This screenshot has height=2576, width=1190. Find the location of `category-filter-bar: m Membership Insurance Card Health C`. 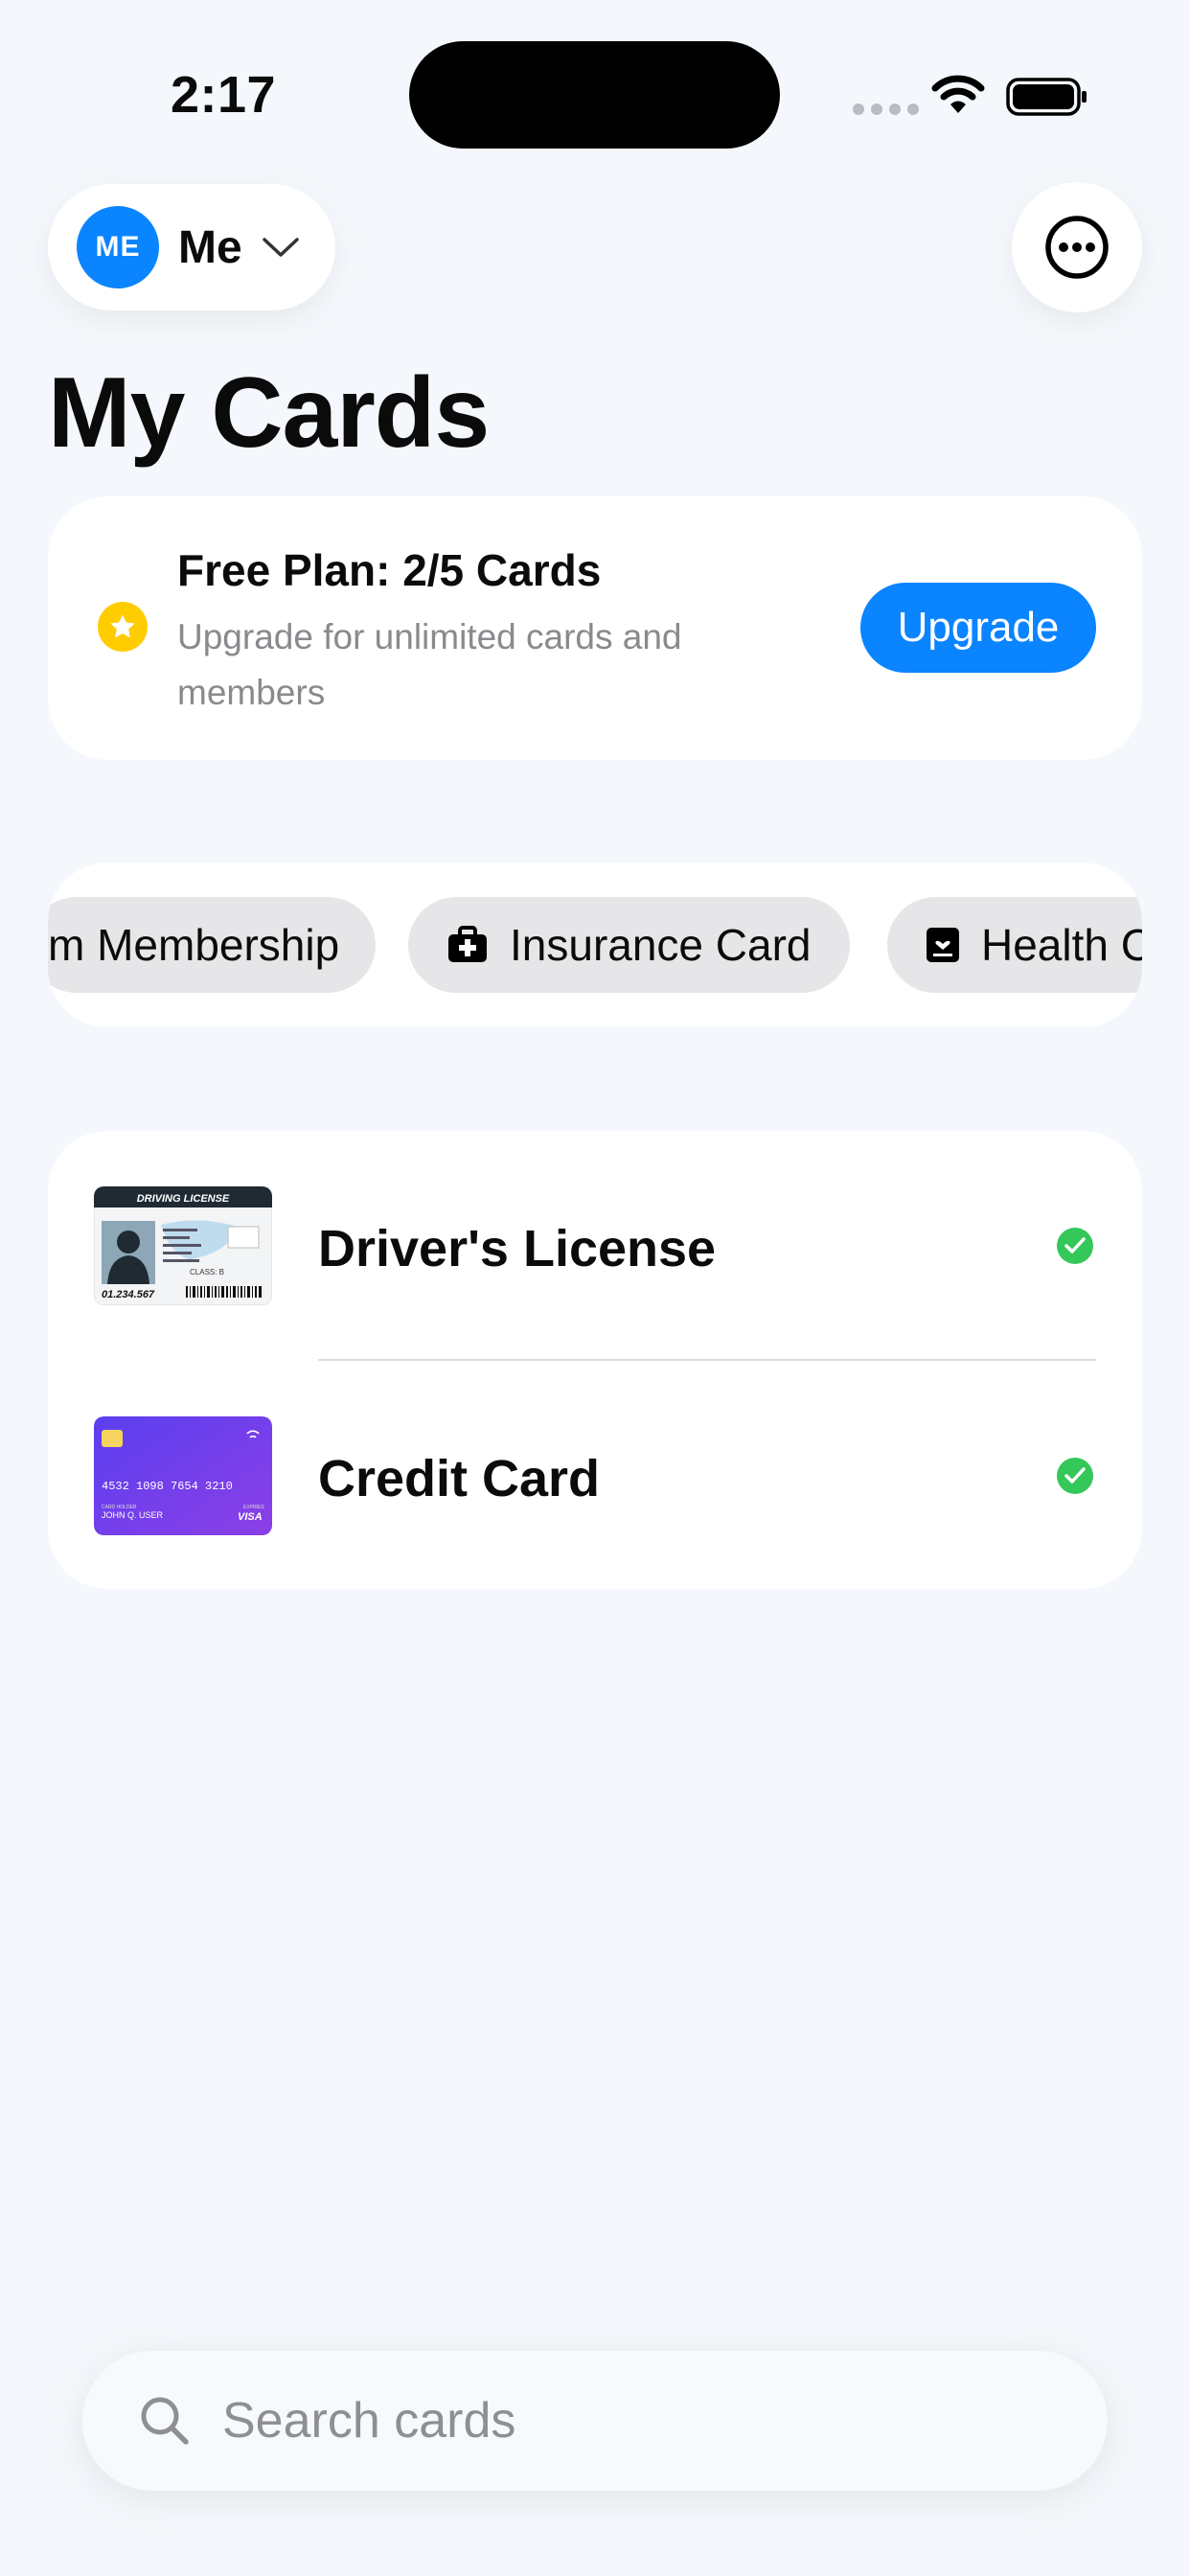

category-filter-bar: m Membership Insurance Card Health C is located at coordinates (595, 945).